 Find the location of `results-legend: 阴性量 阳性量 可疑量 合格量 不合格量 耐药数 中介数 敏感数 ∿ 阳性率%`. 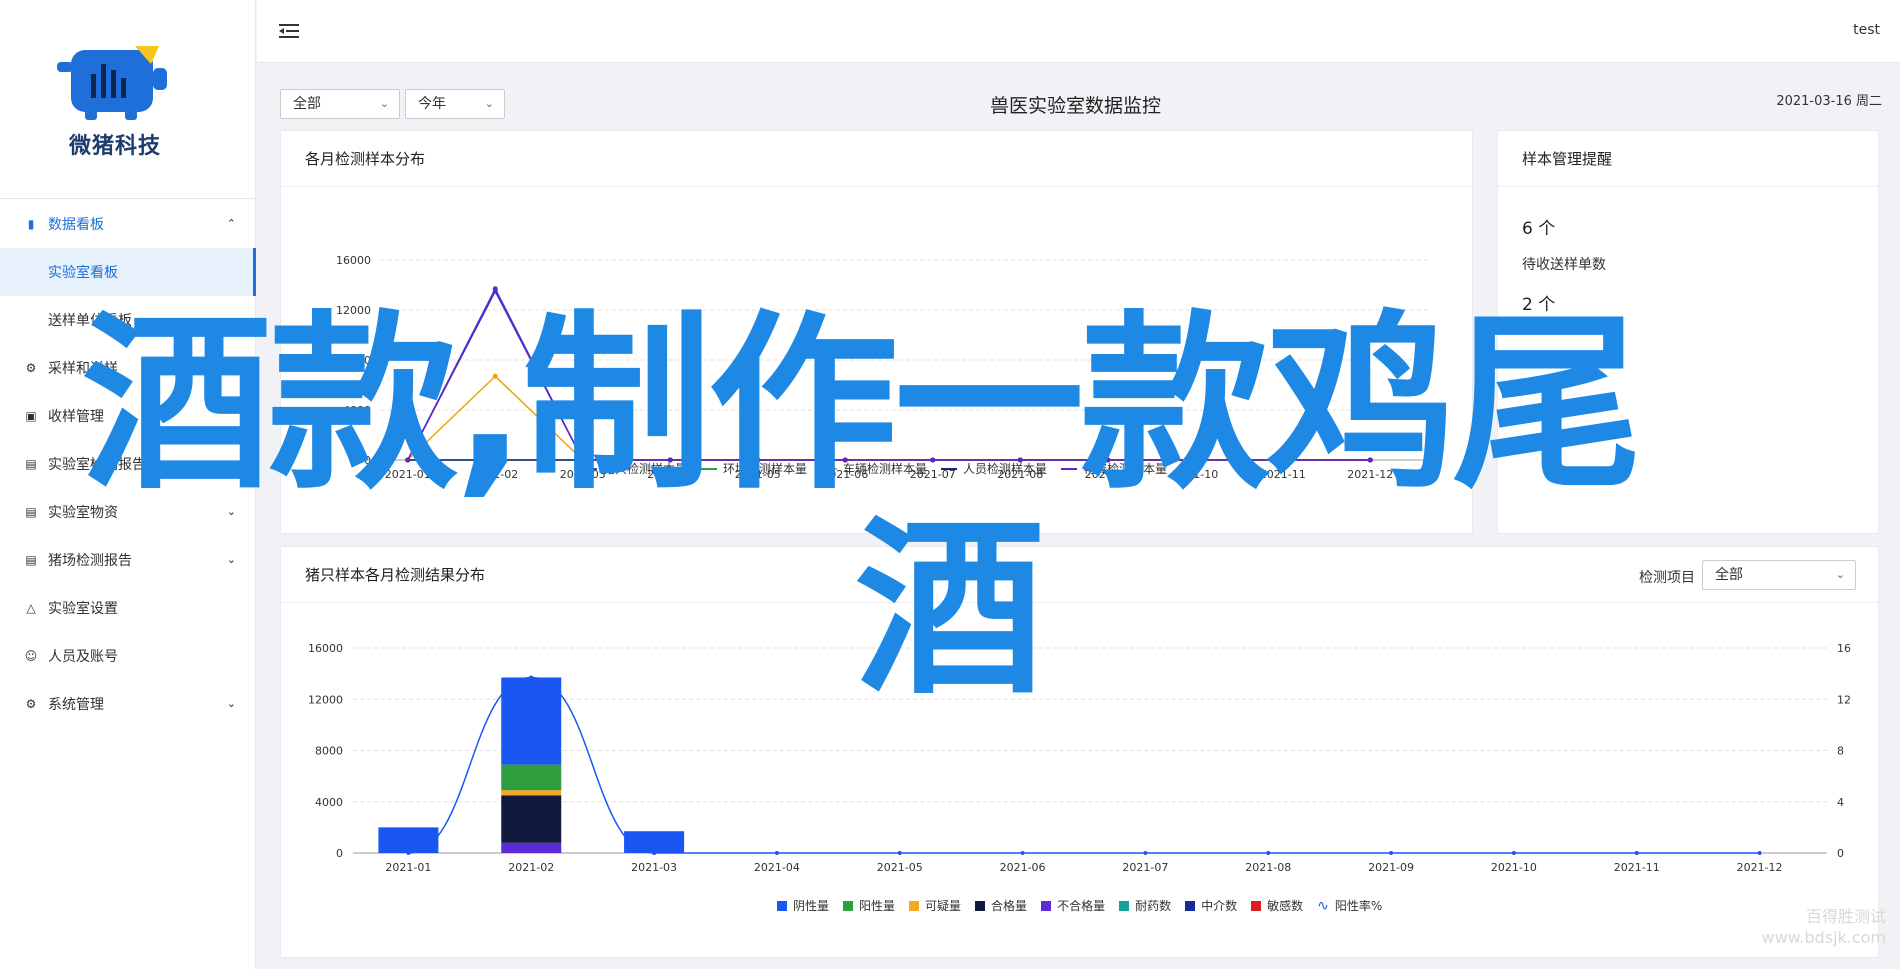

results-legend: 阴性量 阳性量 可疑量 合格量 不合格量 耐药数 中介数 敏感数 ∿ 阳性率% is located at coordinates (1079, 905).